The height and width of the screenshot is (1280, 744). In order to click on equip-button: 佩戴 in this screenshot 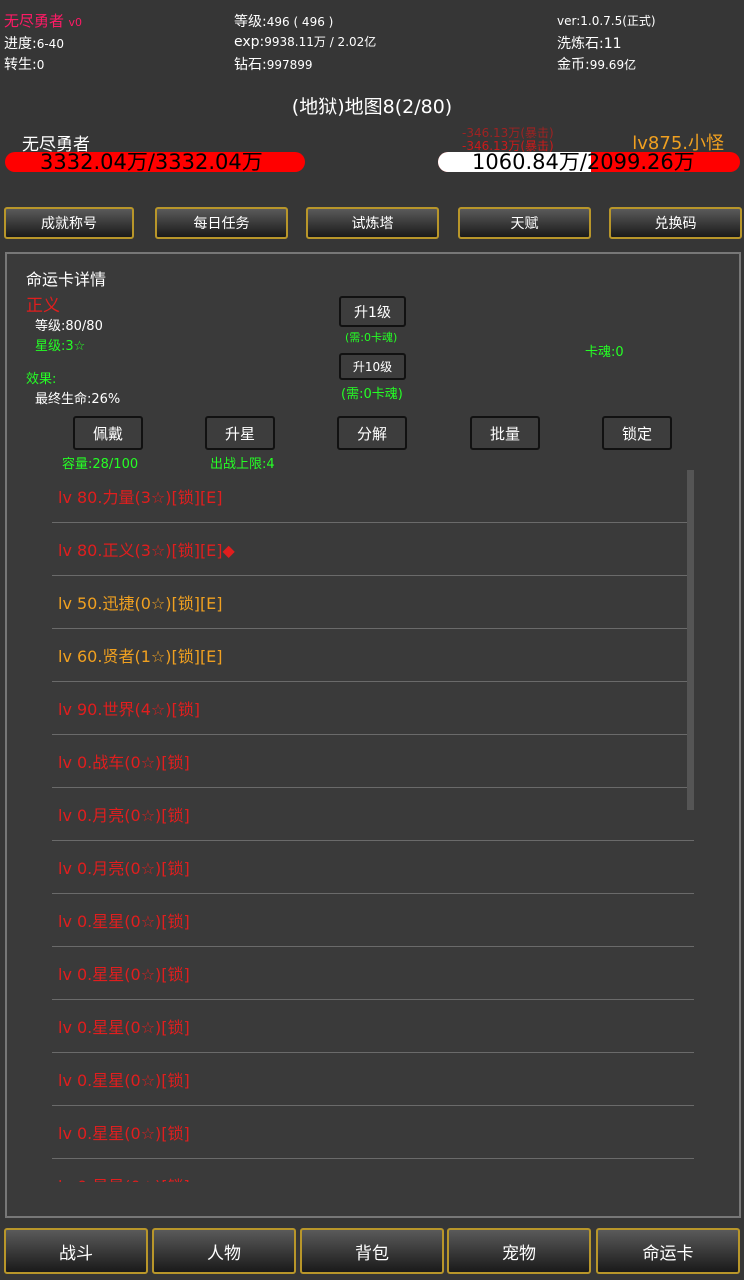, I will do `click(108, 433)`.